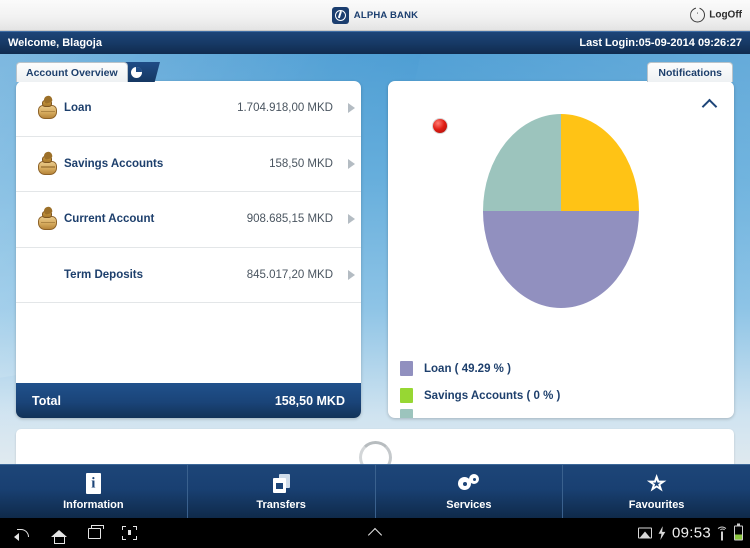  I want to click on transfers-box-icon, so click(281, 484).